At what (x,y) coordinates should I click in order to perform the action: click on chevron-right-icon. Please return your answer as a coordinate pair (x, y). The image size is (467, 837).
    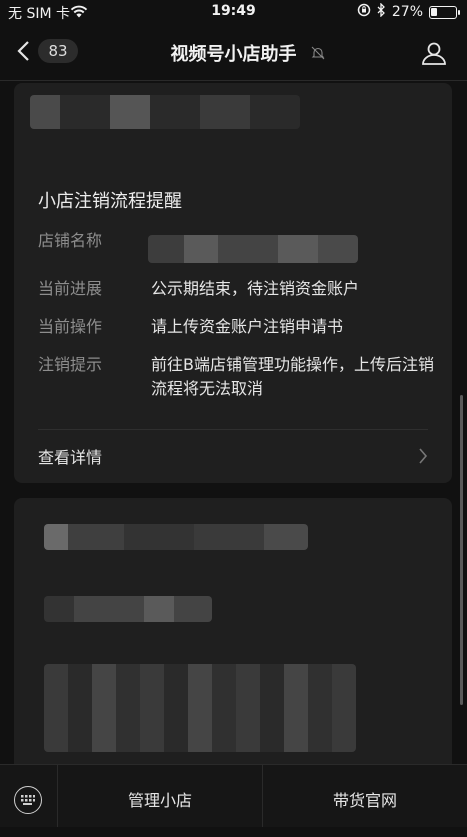
    Looking at the image, I should click on (423, 458).